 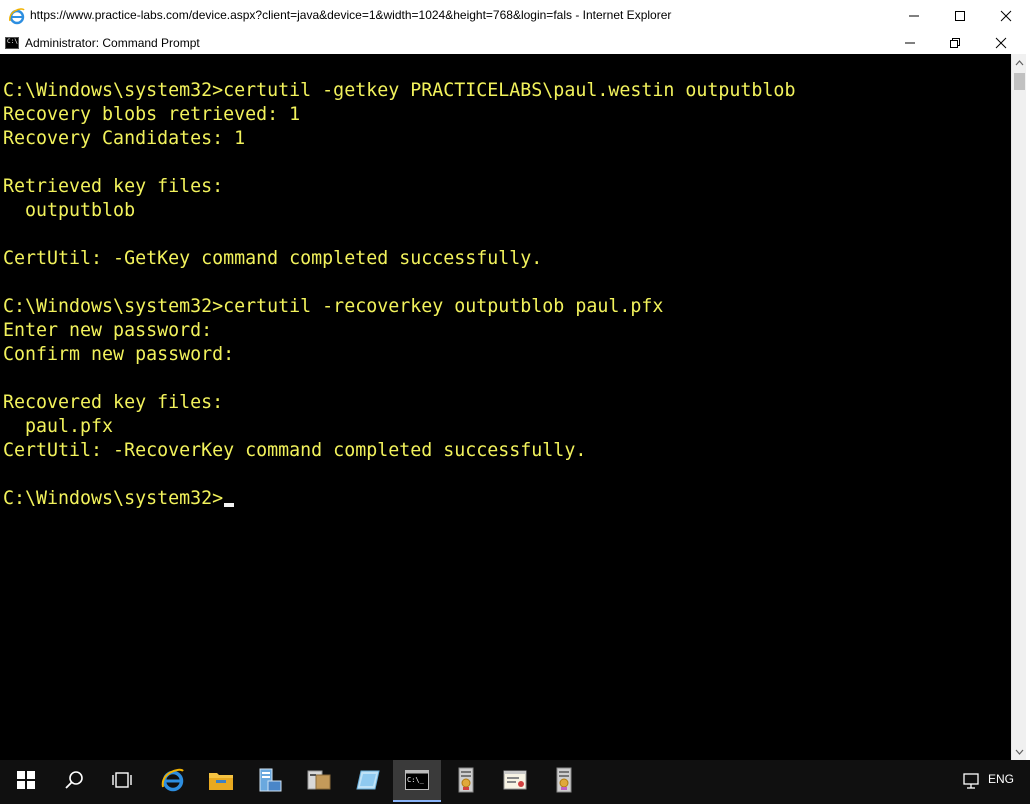 I want to click on console-line: Recovery blobs retrieved: 1, so click(x=152, y=114).